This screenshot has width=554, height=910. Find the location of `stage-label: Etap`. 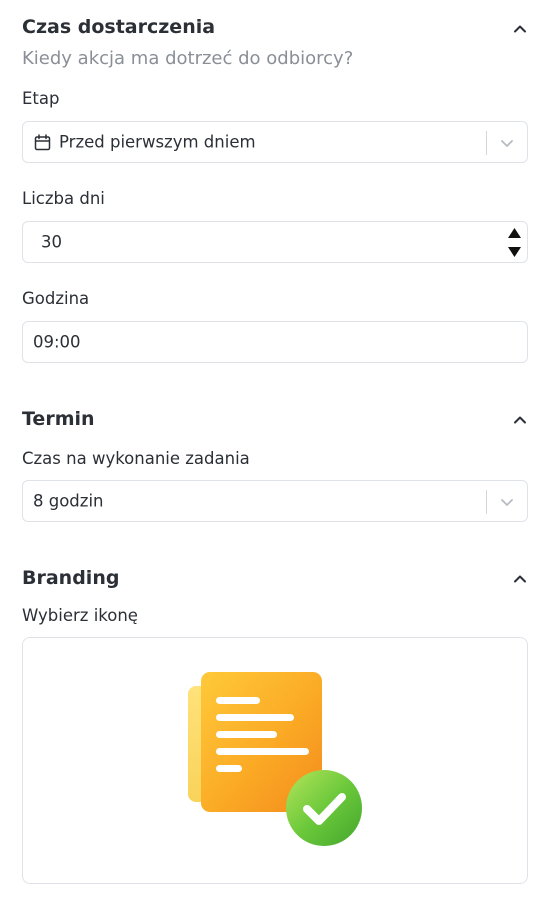

stage-label: Etap is located at coordinates (41, 98).